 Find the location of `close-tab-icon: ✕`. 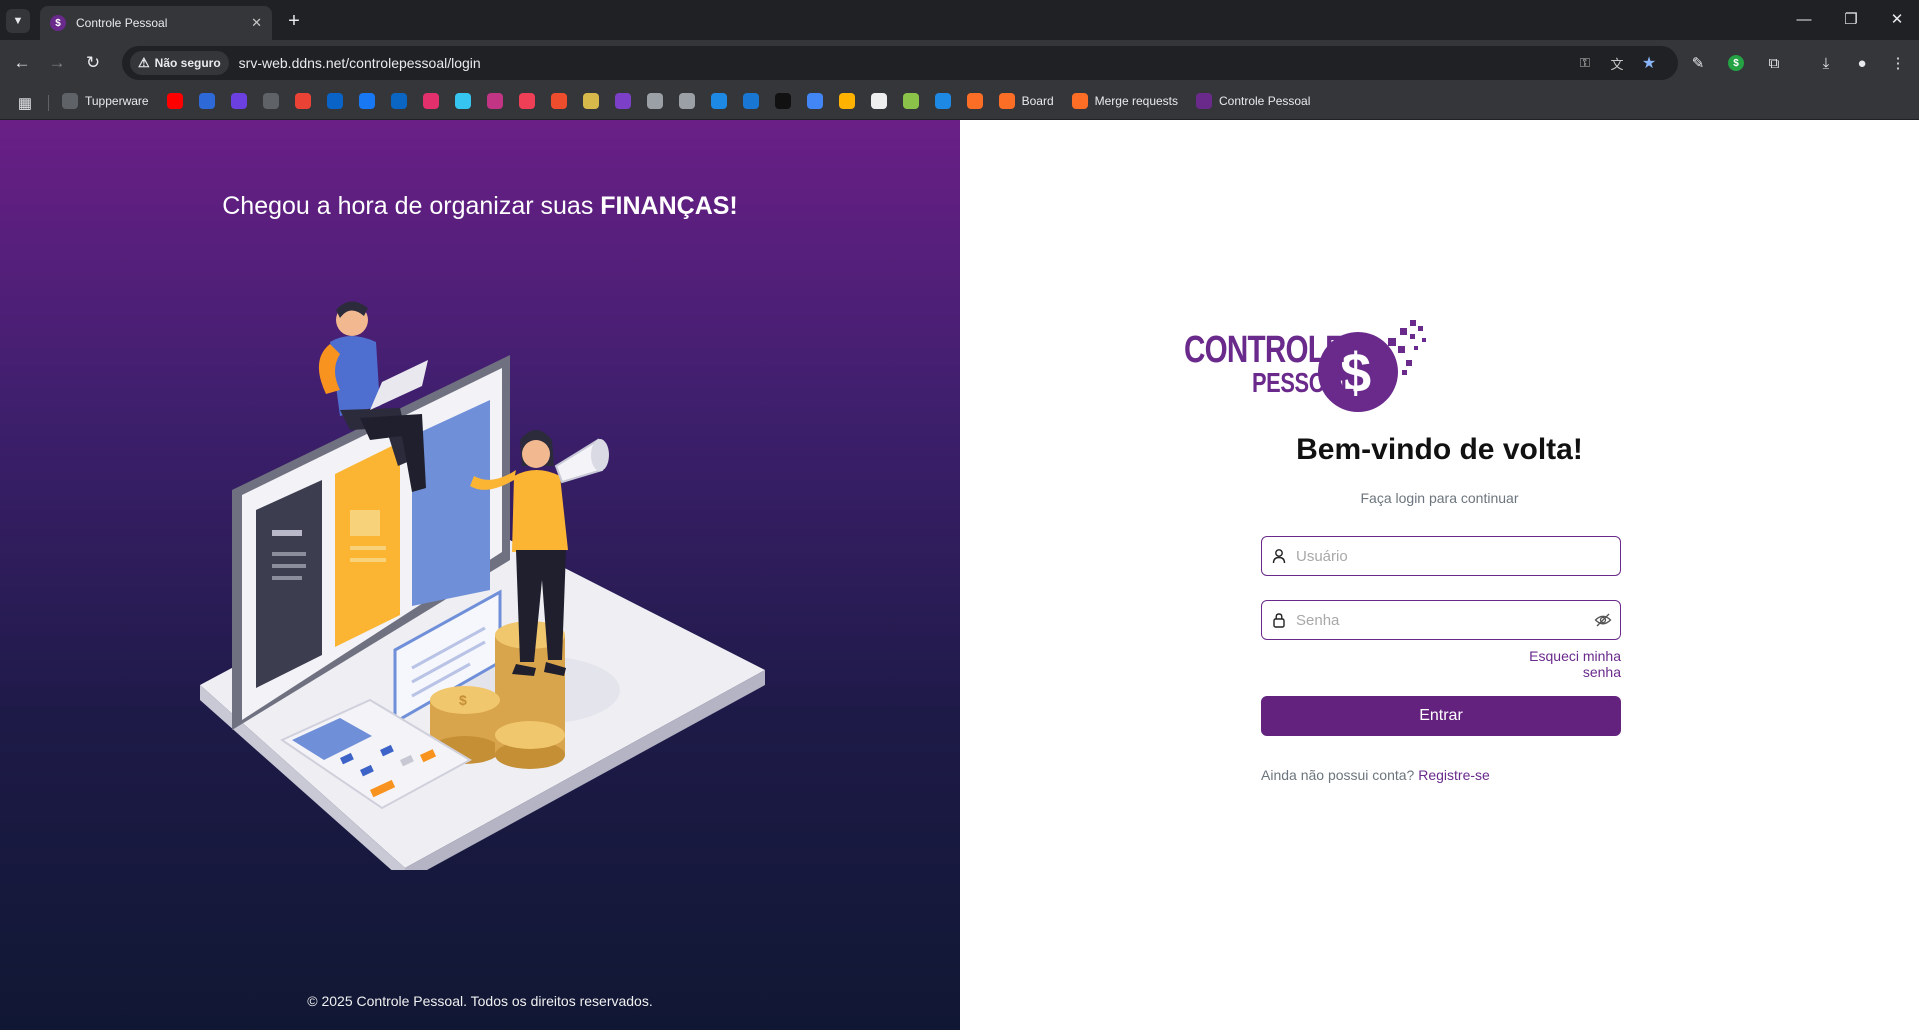

close-tab-icon: ✕ is located at coordinates (256, 23).